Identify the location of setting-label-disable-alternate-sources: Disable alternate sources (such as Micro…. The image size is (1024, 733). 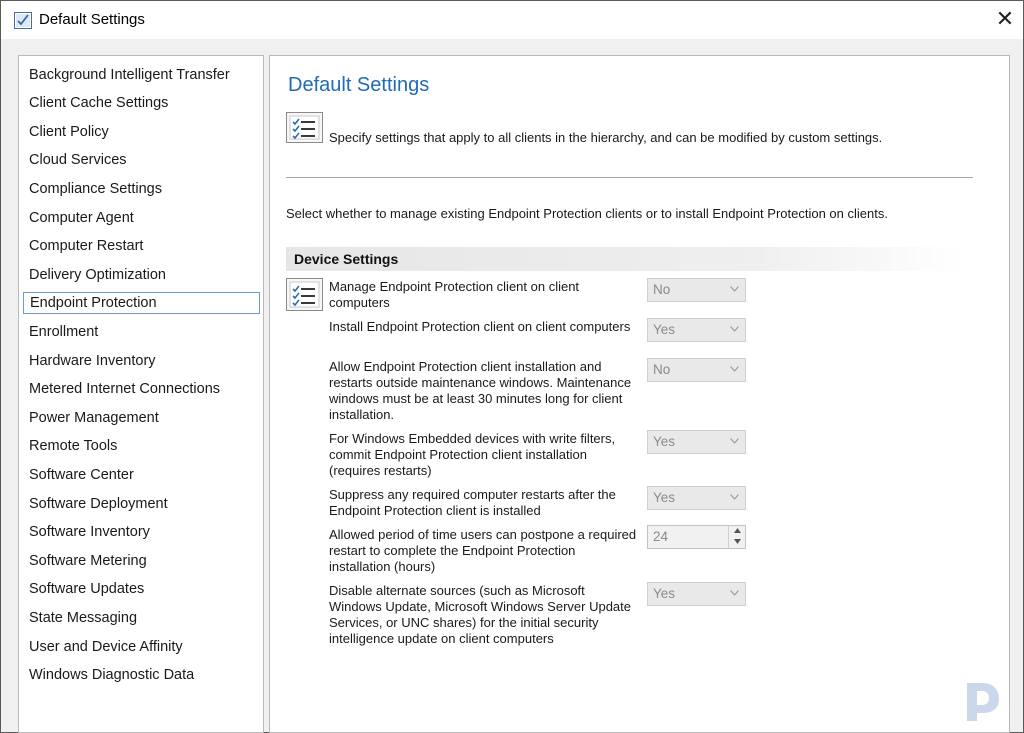
(480, 614).